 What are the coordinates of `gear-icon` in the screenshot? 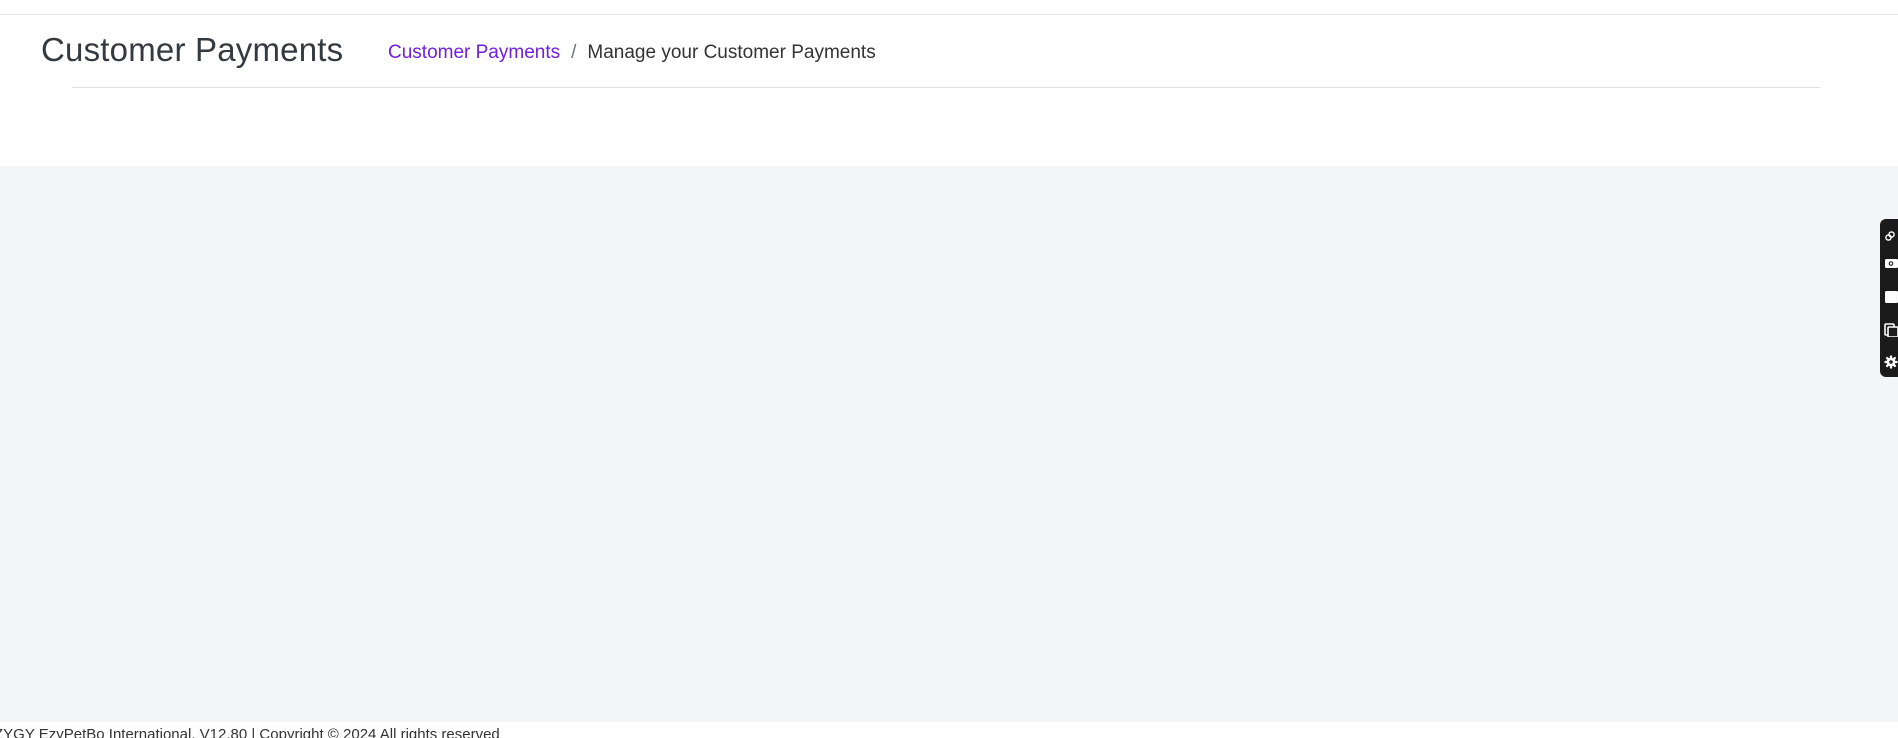 It's located at (1891, 362).